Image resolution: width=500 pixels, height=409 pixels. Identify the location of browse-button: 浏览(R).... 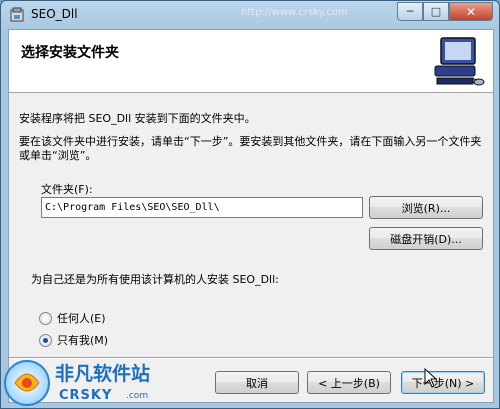
(426, 207).